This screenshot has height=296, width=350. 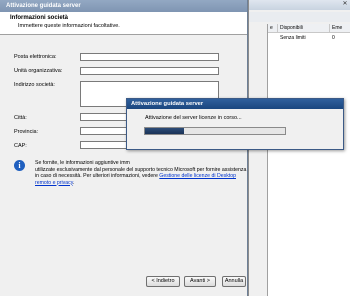 What do you see at coordinates (19, 165) in the screenshot?
I see `info-icon: i` at bounding box center [19, 165].